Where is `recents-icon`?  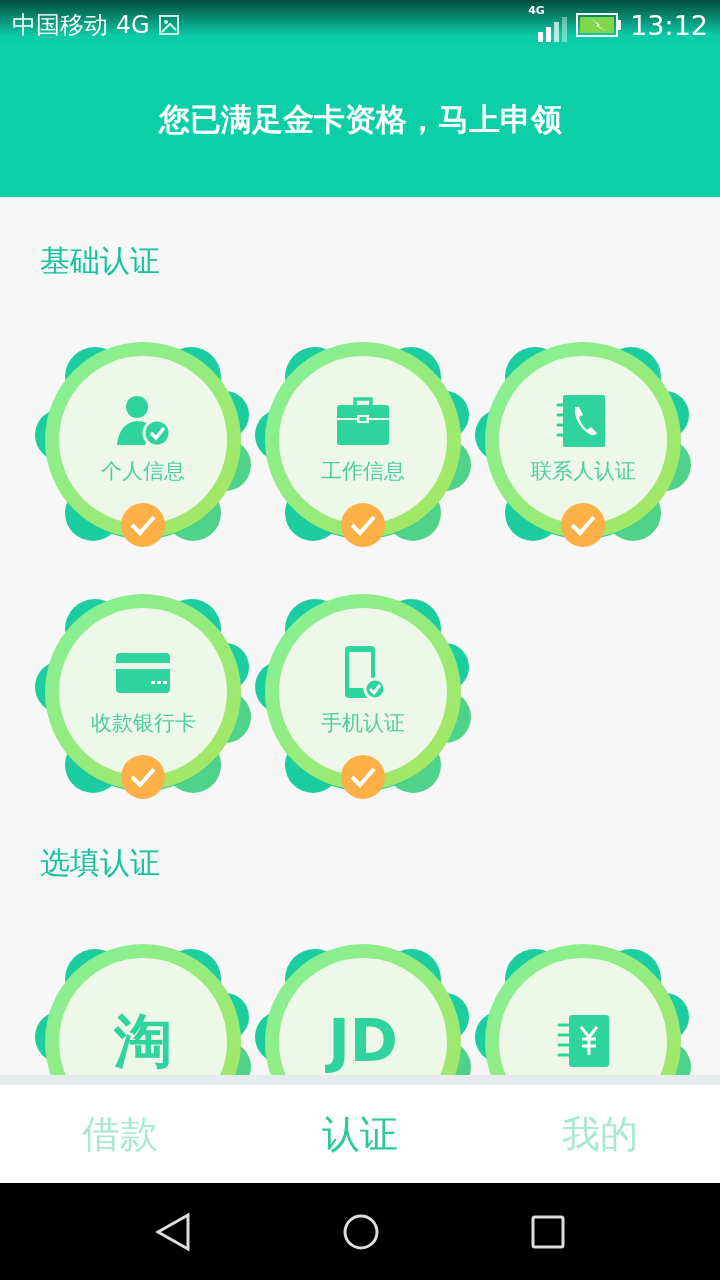 recents-icon is located at coordinates (547, 1231).